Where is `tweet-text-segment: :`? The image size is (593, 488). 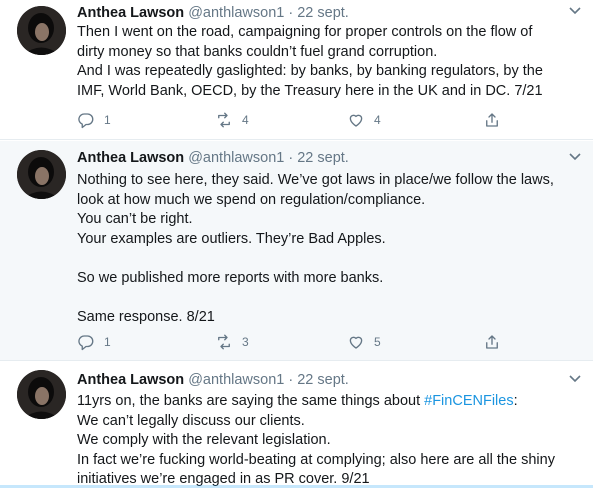
tweet-text-segment: : is located at coordinates (515, 401).